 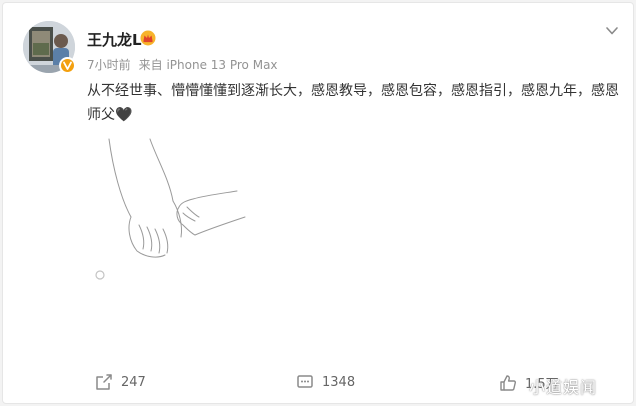 I want to click on repost-icon, so click(x=104, y=382).